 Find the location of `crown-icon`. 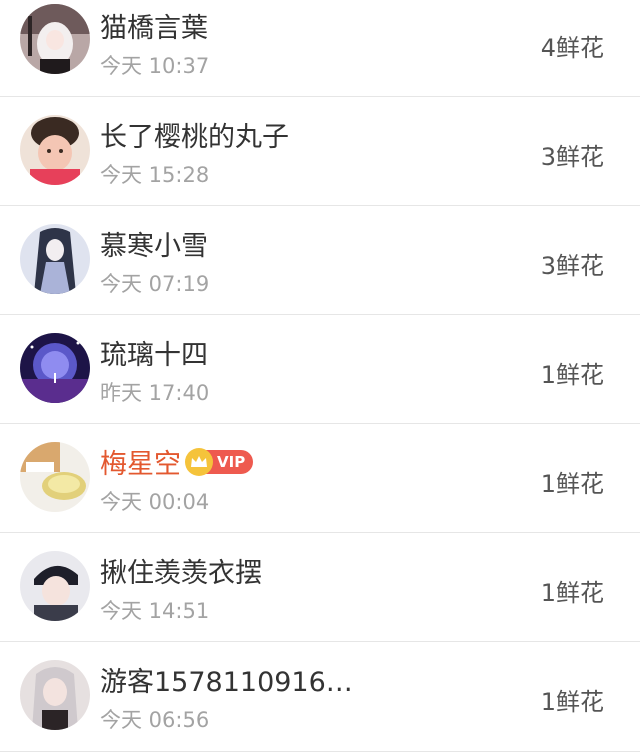

crown-icon is located at coordinates (199, 461).